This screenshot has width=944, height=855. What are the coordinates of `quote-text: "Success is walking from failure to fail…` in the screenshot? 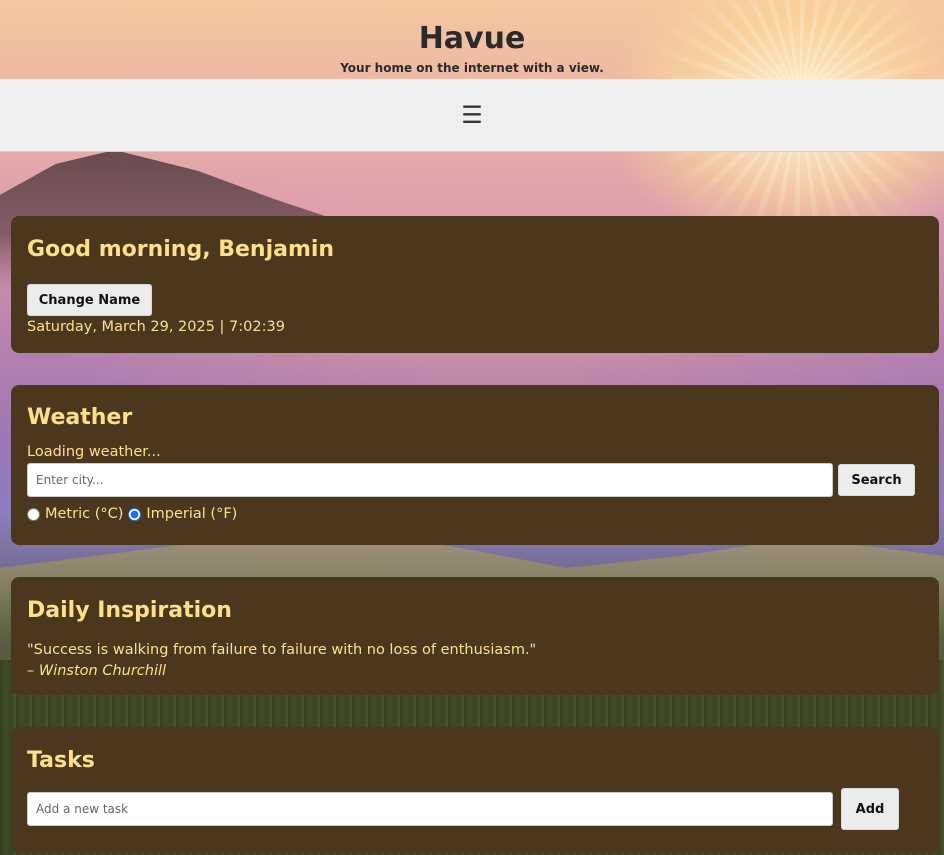 It's located at (282, 650).